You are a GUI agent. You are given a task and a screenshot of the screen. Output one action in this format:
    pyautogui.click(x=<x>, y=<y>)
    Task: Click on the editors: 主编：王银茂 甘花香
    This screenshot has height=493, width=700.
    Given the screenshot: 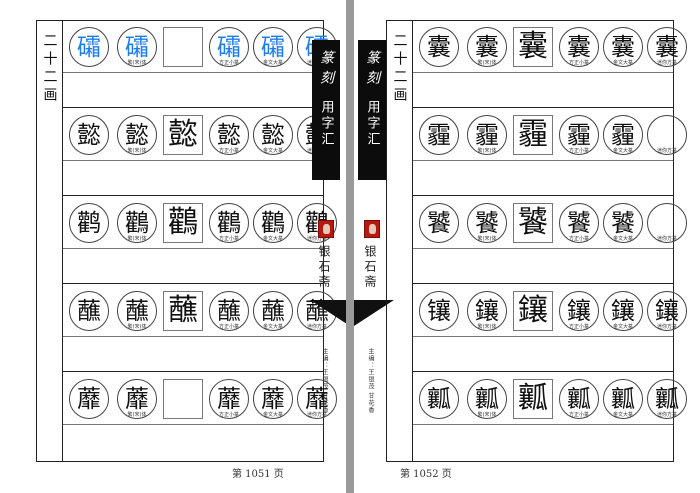 What is the action you would take?
    pyautogui.click(x=370, y=381)
    